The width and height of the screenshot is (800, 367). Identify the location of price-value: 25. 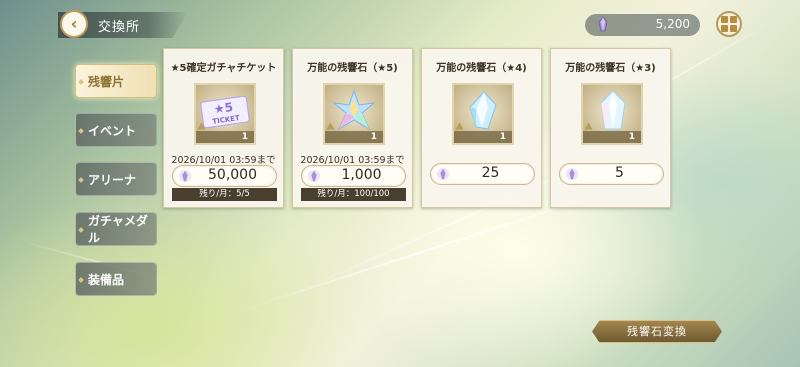
(490, 173).